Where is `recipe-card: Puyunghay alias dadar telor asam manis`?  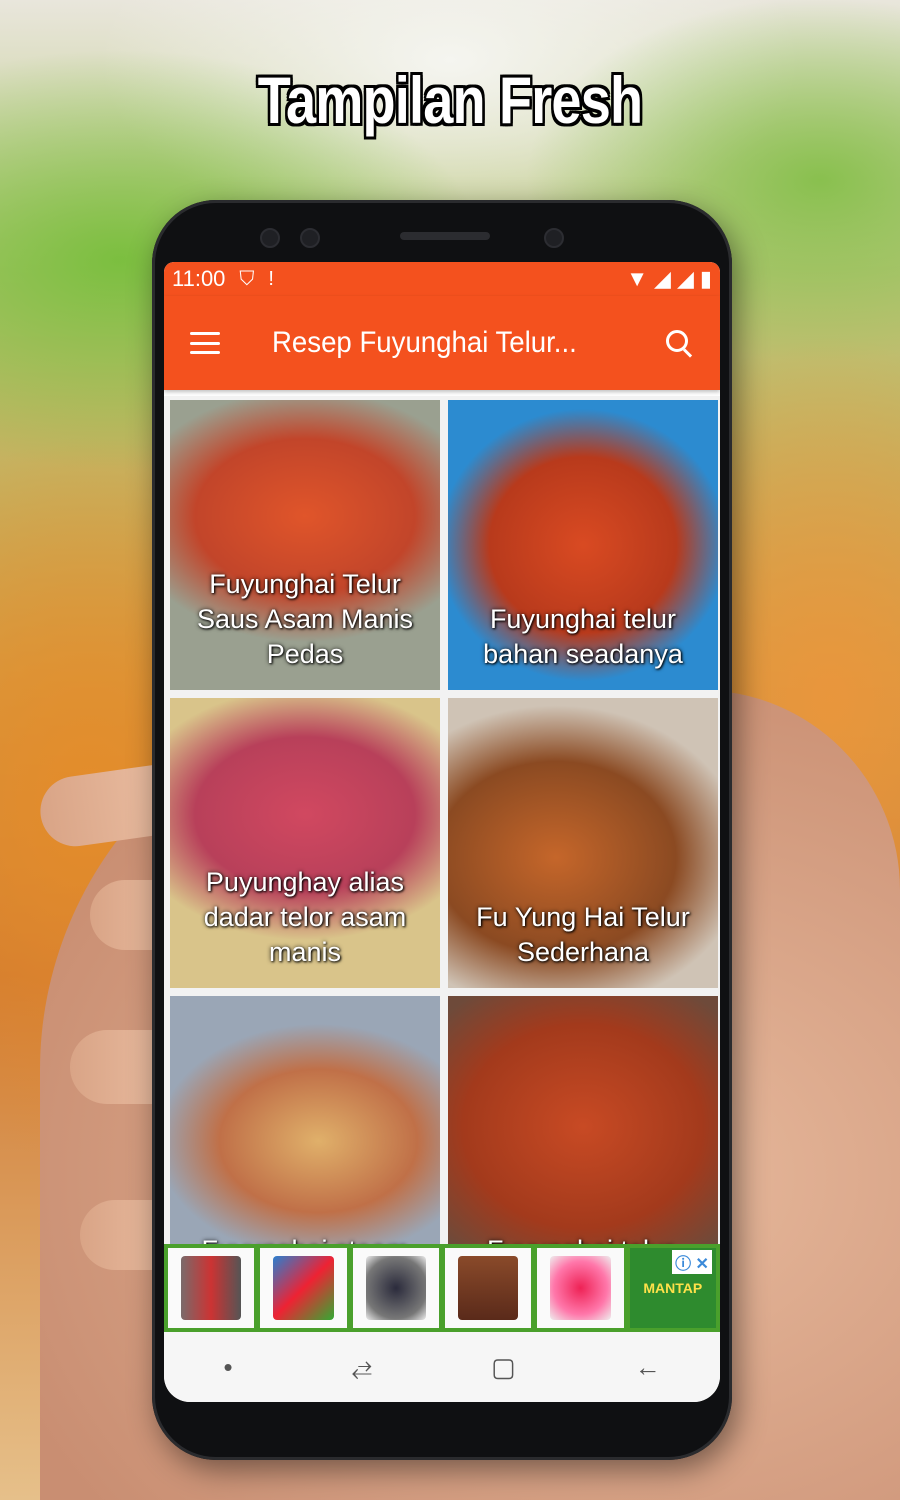 recipe-card: Puyunghay alias dadar telor asam manis is located at coordinates (305, 843).